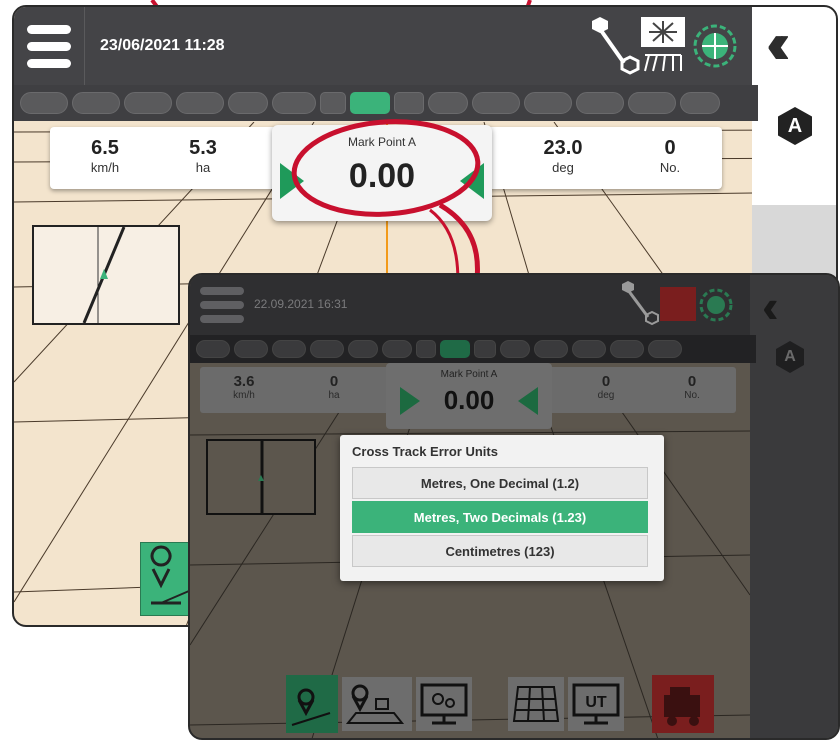 The width and height of the screenshot is (840, 740). I want to click on section-bar, so click(473, 349).